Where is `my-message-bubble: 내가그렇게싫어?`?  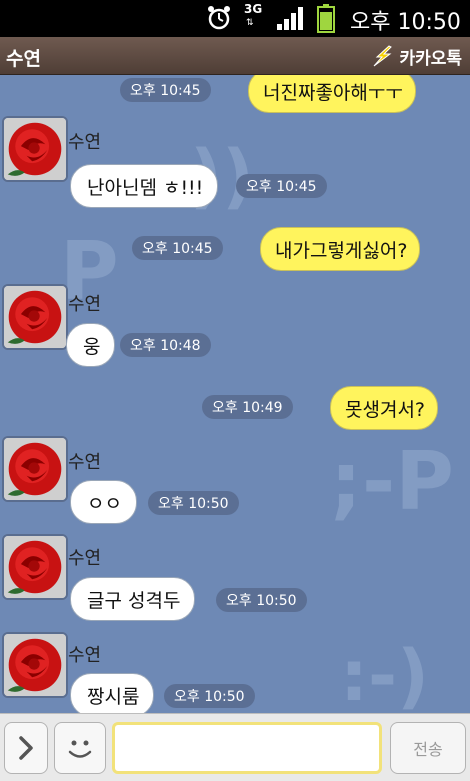 my-message-bubble: 내가그렇게싫어? is located at coordinates (340, 249).